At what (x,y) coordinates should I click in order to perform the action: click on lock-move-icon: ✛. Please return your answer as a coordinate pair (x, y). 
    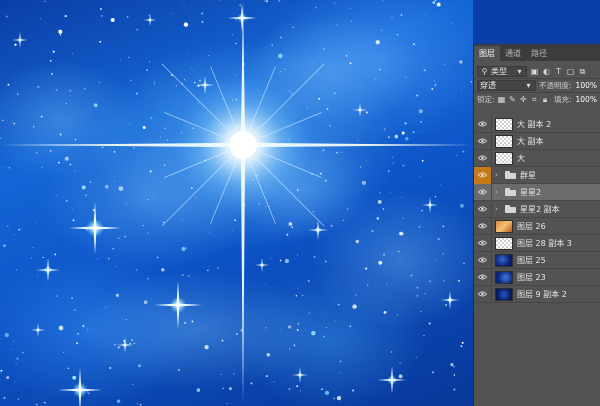
    Looking at the image, I should click on (523, 99).